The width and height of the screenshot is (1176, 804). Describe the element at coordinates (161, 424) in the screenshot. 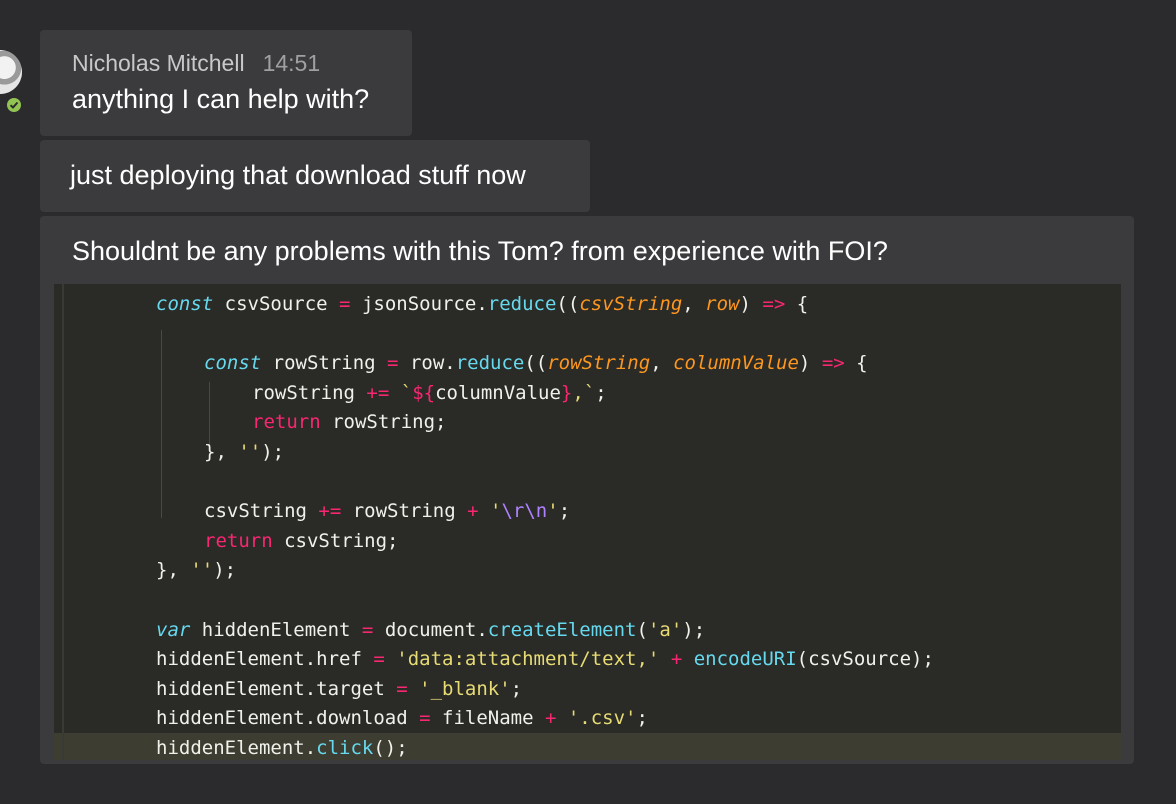

I see `indent-guide` at that location.